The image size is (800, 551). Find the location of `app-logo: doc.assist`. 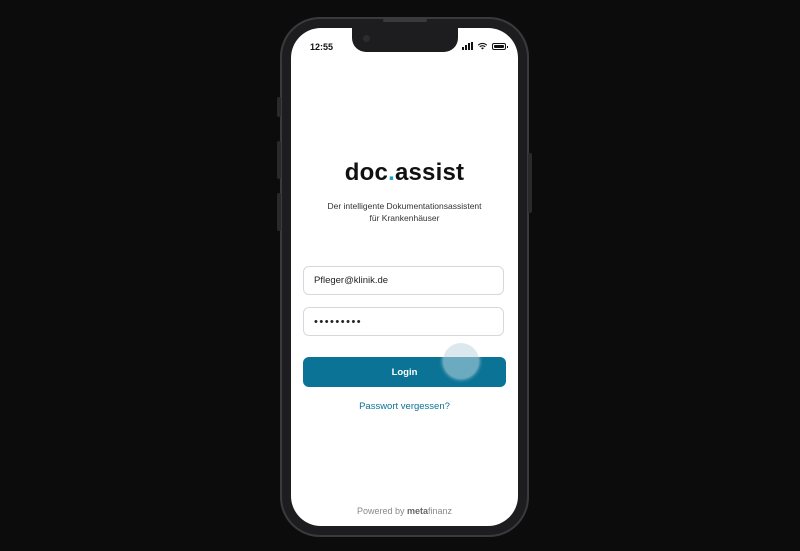

app-logo: doc.assist is located at coordinates (404, 173).